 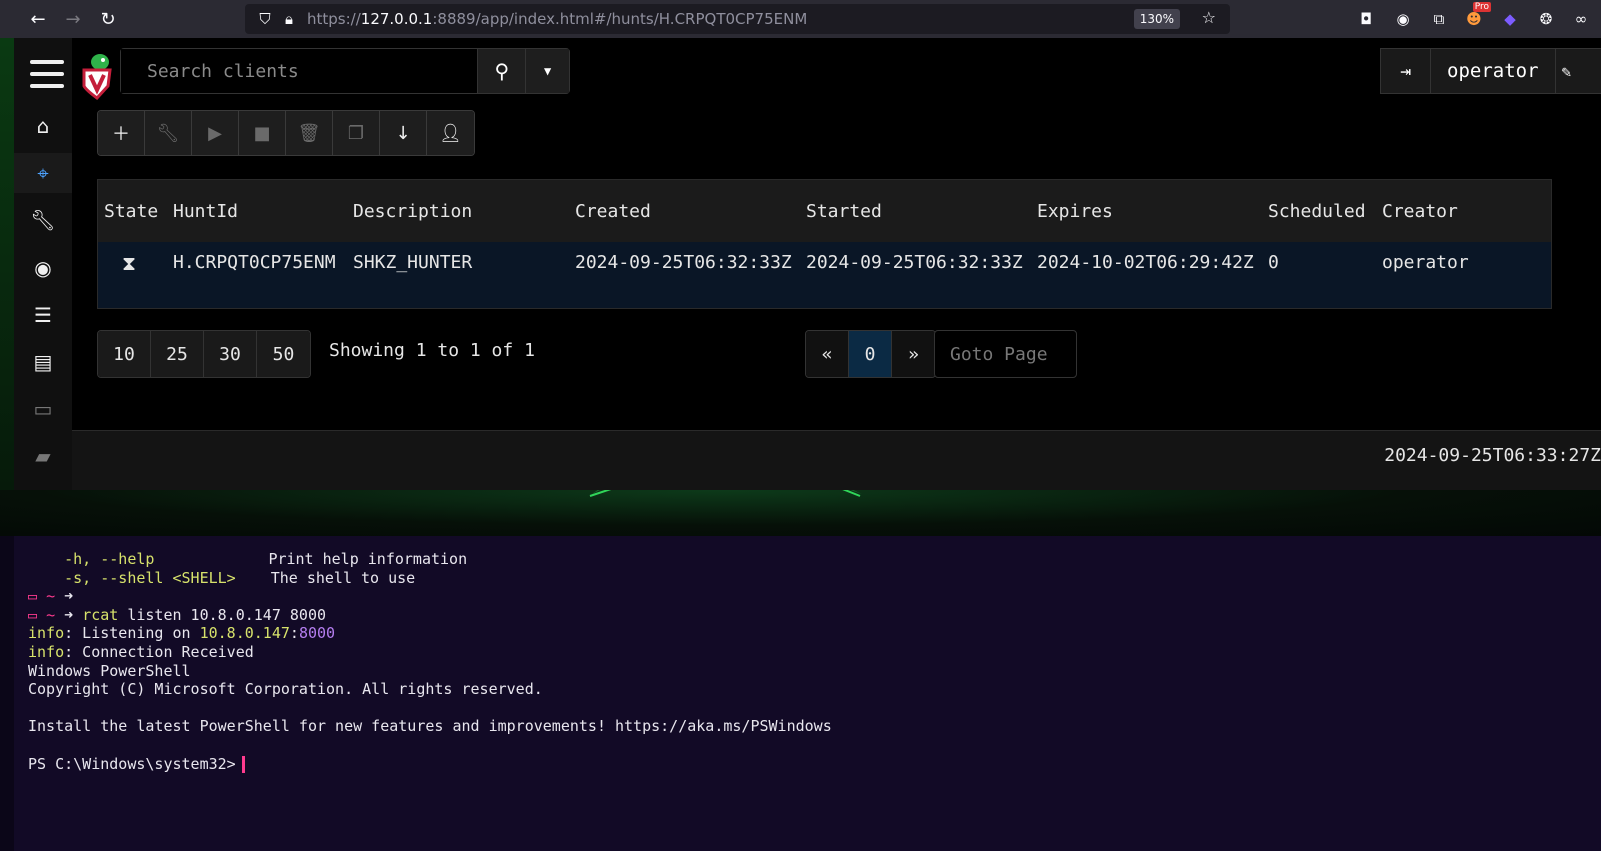 What do you see at coordinates (1403, 19) in the screenshot?
I see `account-icon: ◉` at bounding box center [1403, 19].